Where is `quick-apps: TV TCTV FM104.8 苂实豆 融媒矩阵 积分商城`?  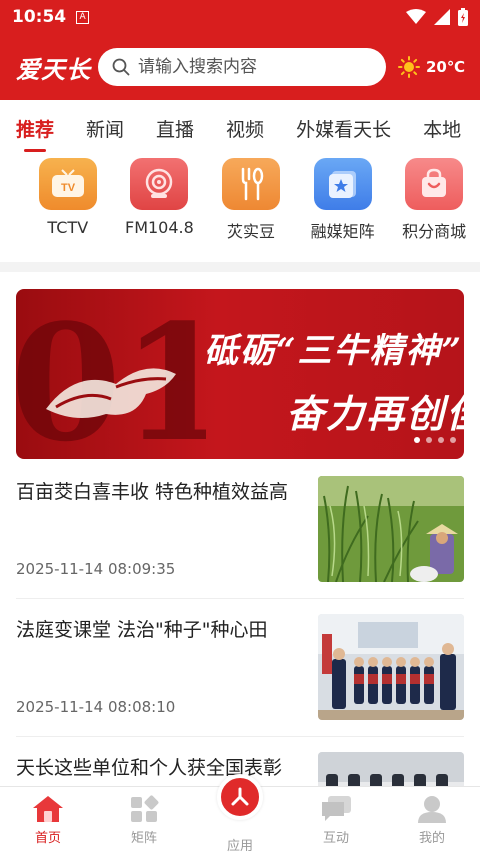
quick-apps: TV TCTV FM104.8 苂实豆 融媒矩阵 积分商城 is located at coordinates (240, 204).